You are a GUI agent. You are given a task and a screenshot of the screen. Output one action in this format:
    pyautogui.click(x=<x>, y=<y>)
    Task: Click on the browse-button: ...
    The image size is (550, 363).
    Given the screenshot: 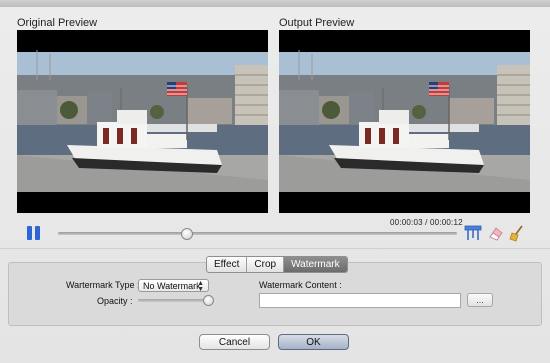 What is the action you would take?
    pyautogui.click(x=480, y=300)
    